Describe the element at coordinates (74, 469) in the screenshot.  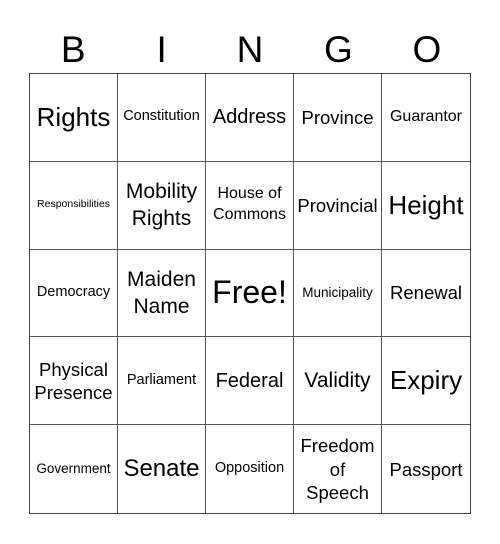
I see `bingo-cell: Government` at that location.